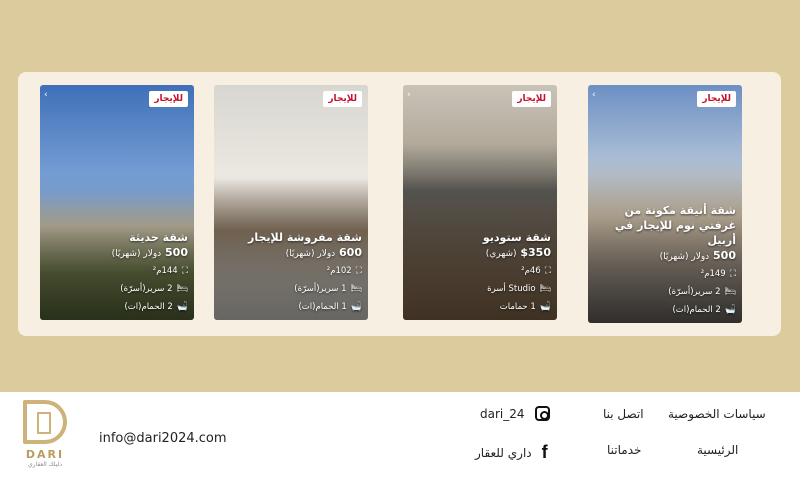 This screenshot has height=490, width=800. Describe the element at coordinates (320, 289) in the screenshot. I see `beds-value: 1 سرير(أسرّة)` at that location.